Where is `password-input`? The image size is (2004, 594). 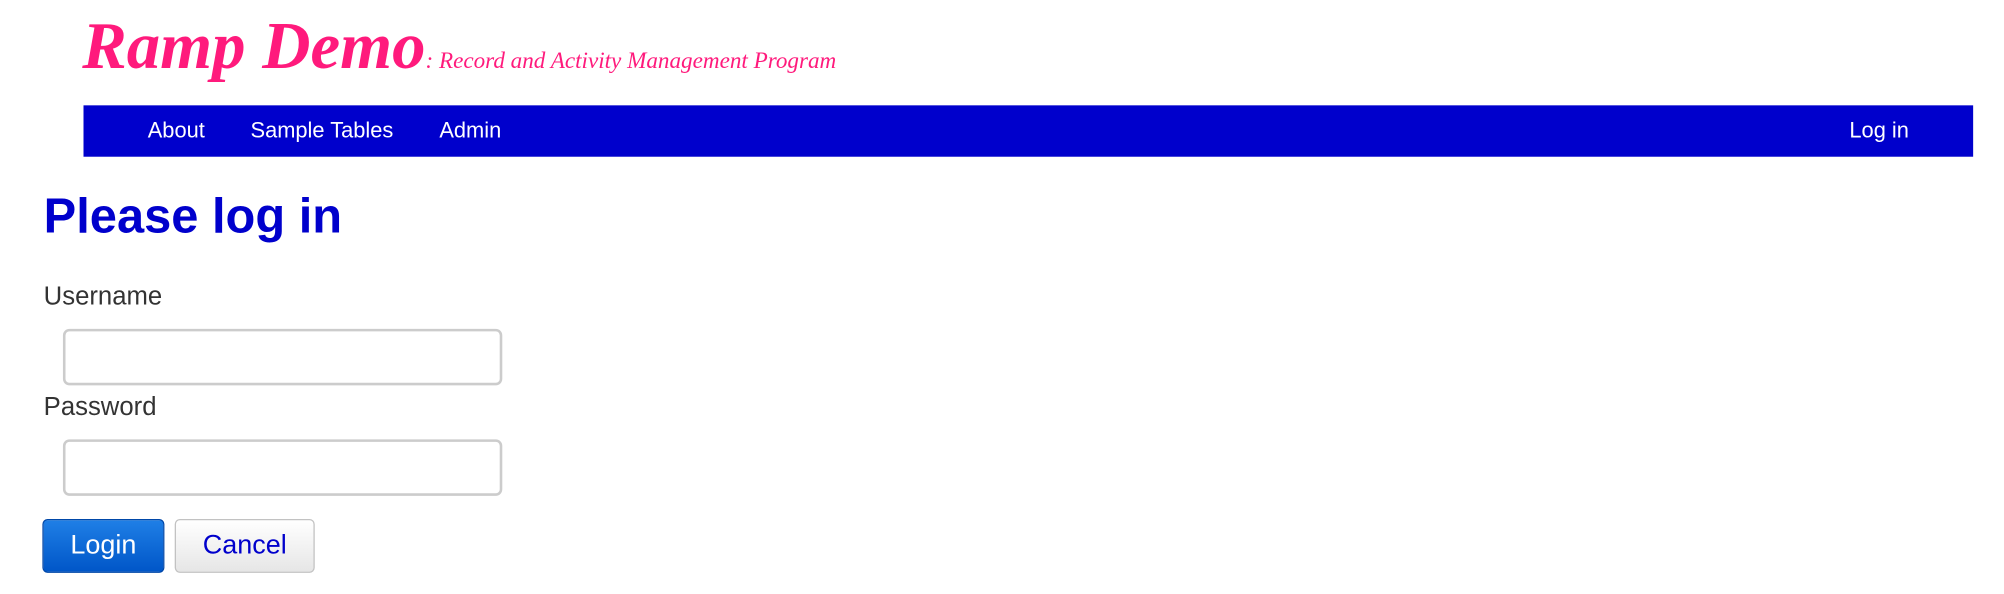 password-input is located at coordinates (282, 467).